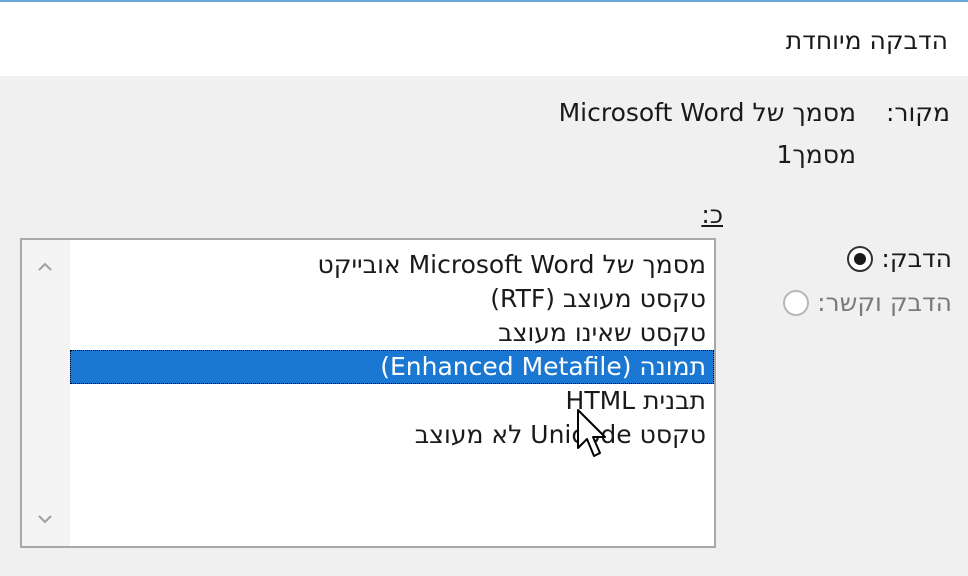  What do you see at coordinates (46, 393) in the screenshot?
I see `listbox-scrollbar` at bounding box center [46, 393].